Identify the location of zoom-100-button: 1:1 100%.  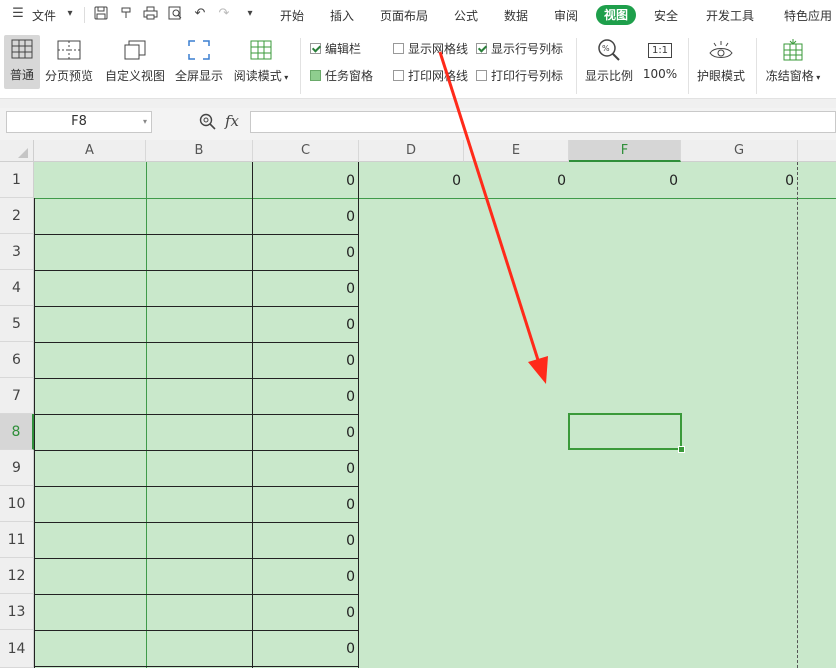
(660, 58).